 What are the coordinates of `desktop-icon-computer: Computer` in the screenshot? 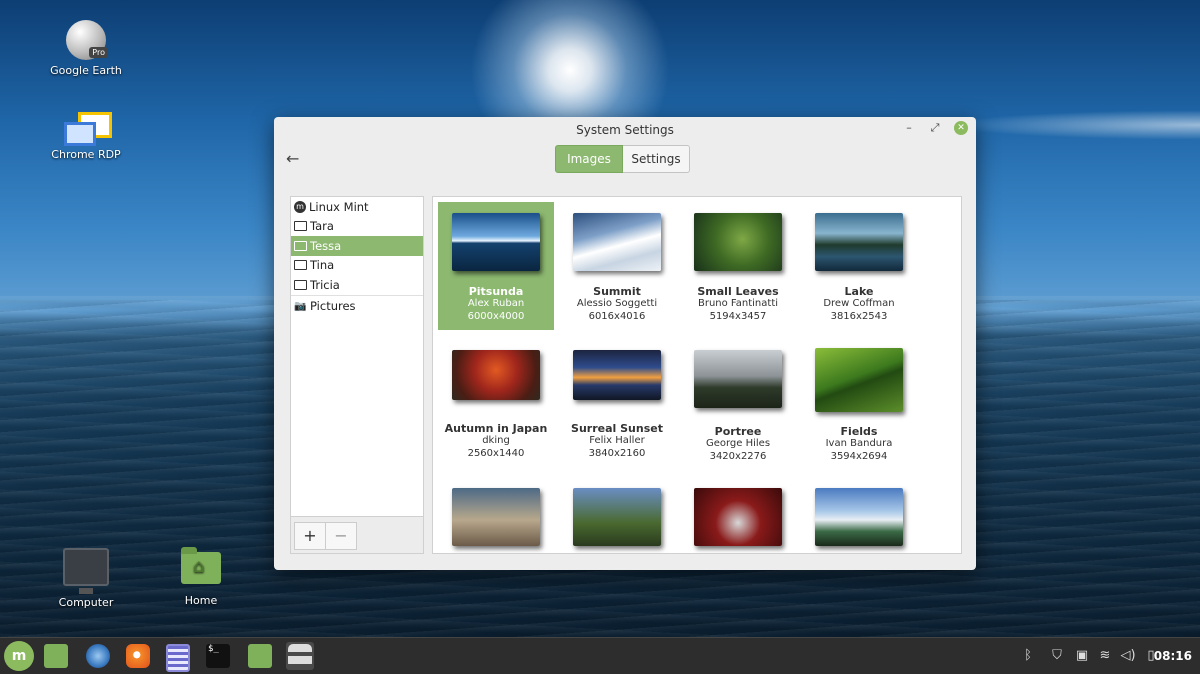 It's located at (86, 578).